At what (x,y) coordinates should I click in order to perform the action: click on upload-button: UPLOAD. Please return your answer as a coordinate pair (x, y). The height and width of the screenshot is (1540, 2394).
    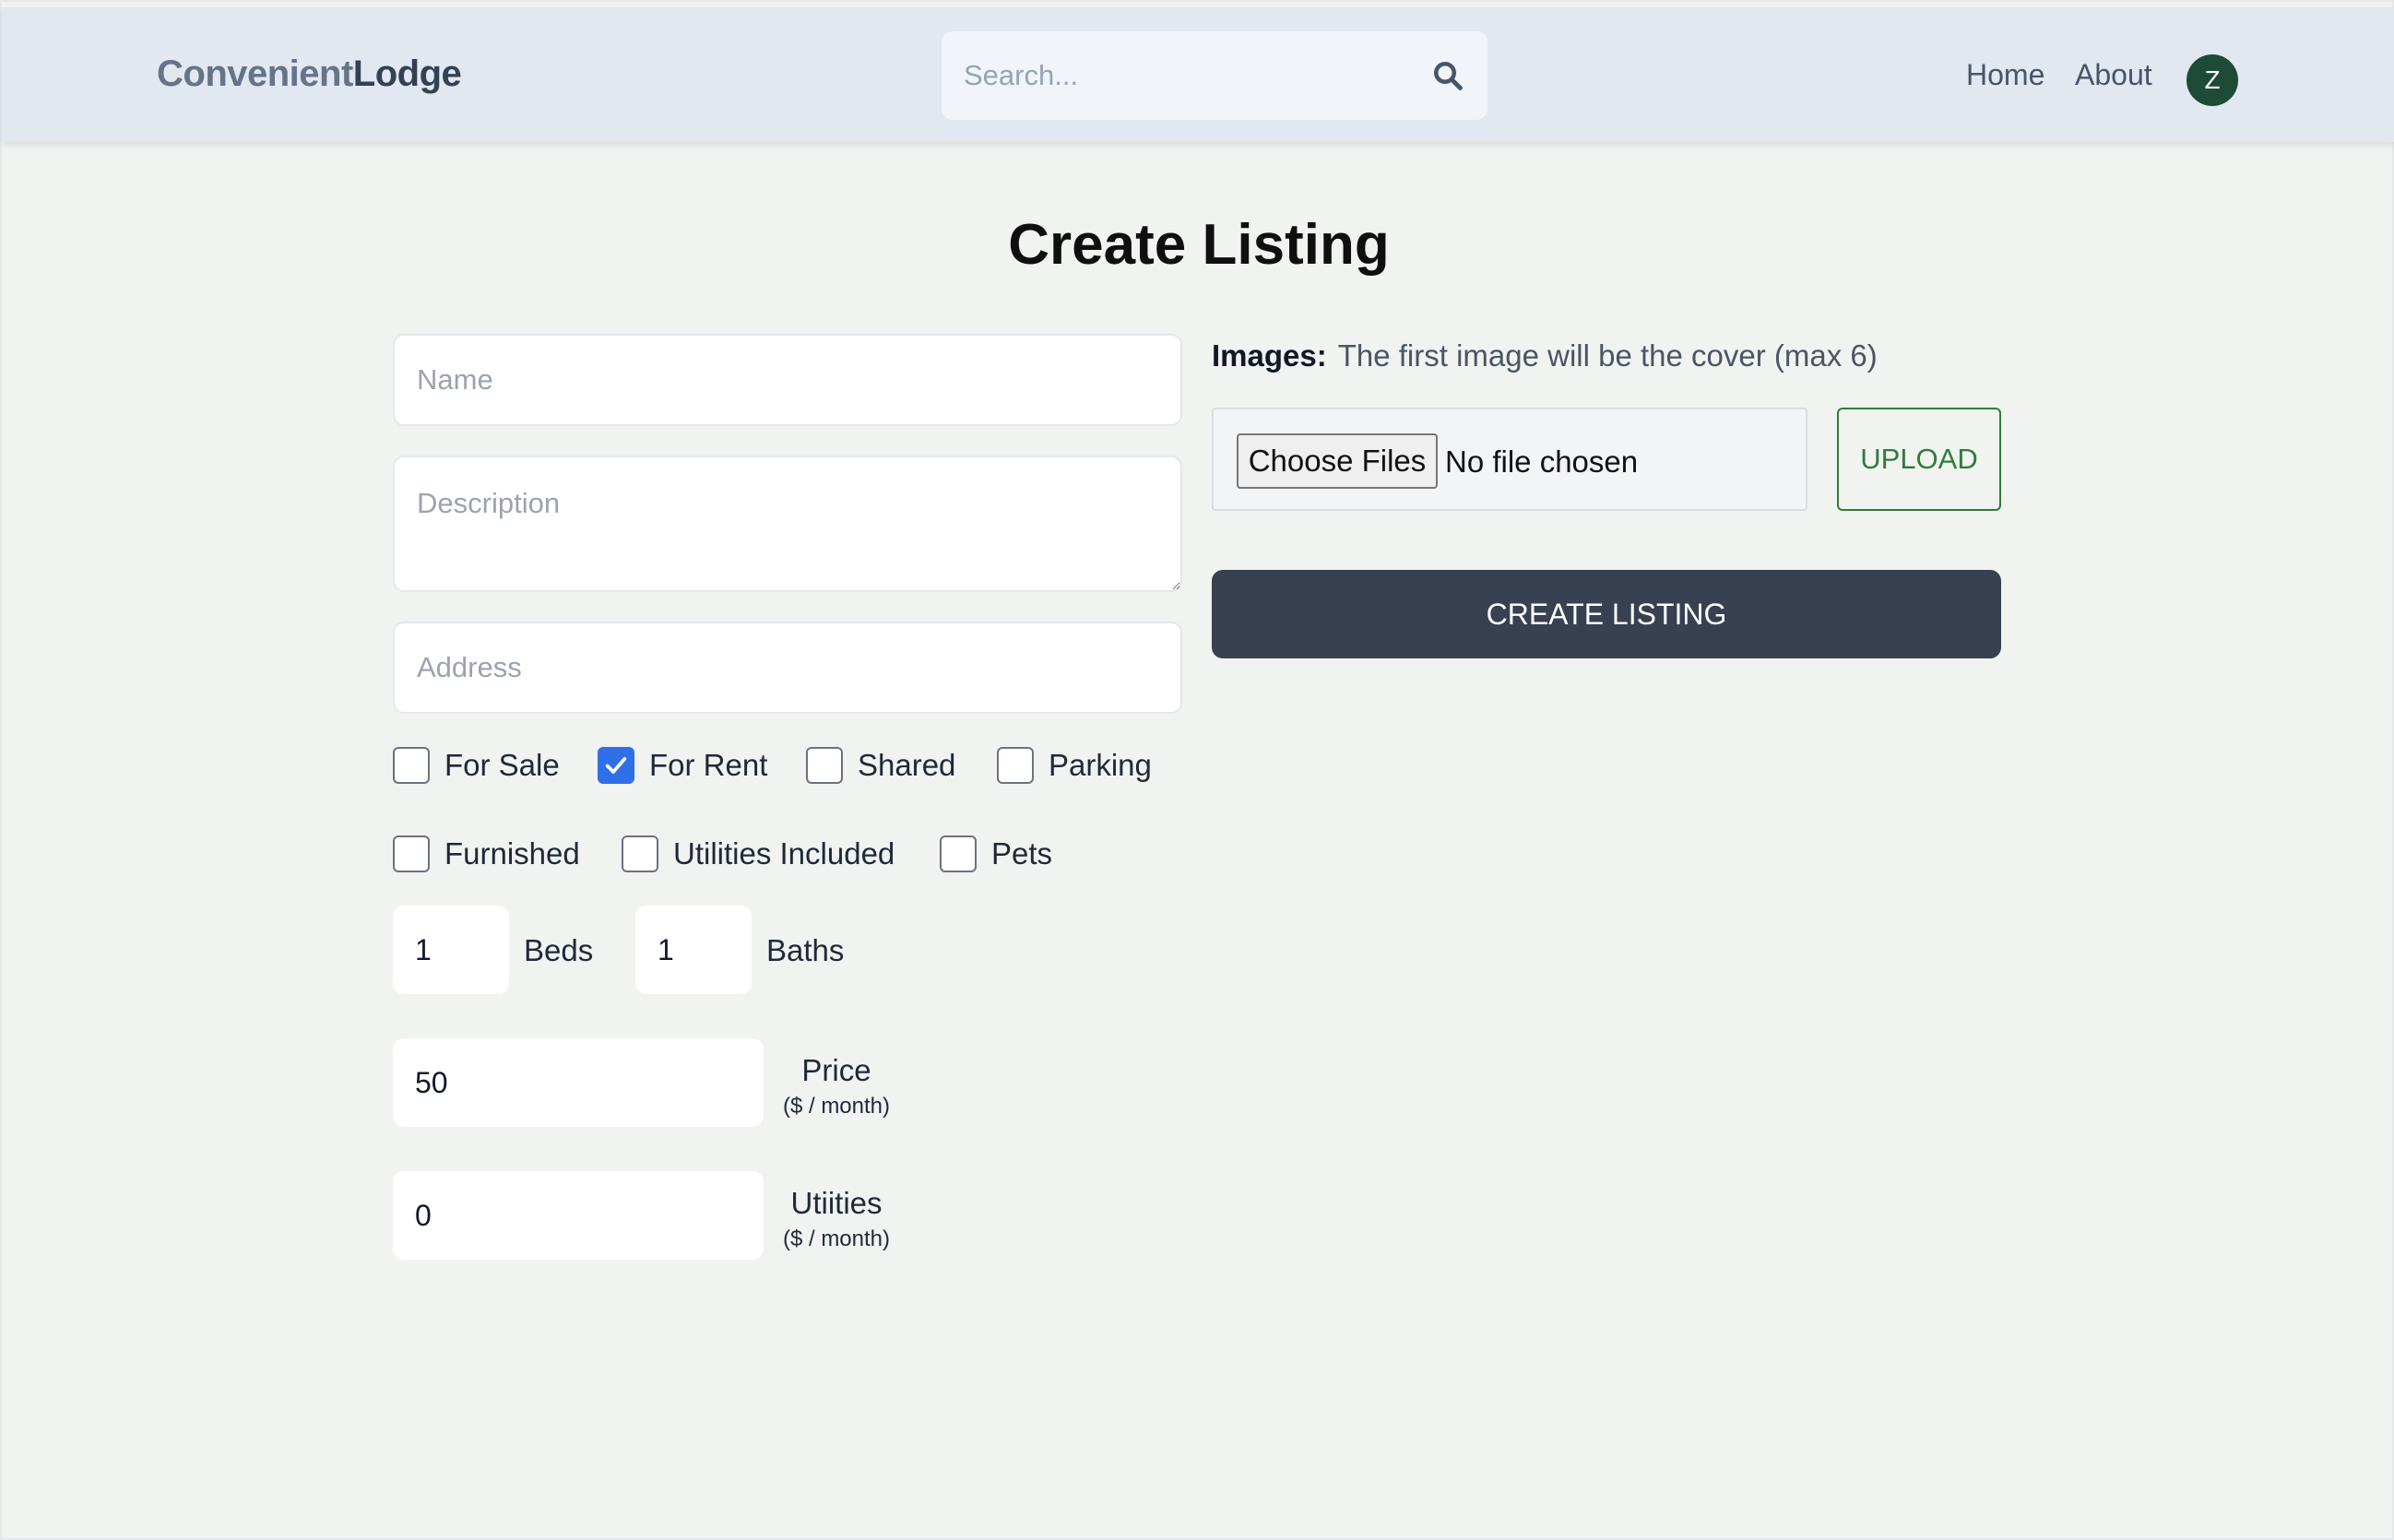
    Looking at the image, I should click on (1919, 460).